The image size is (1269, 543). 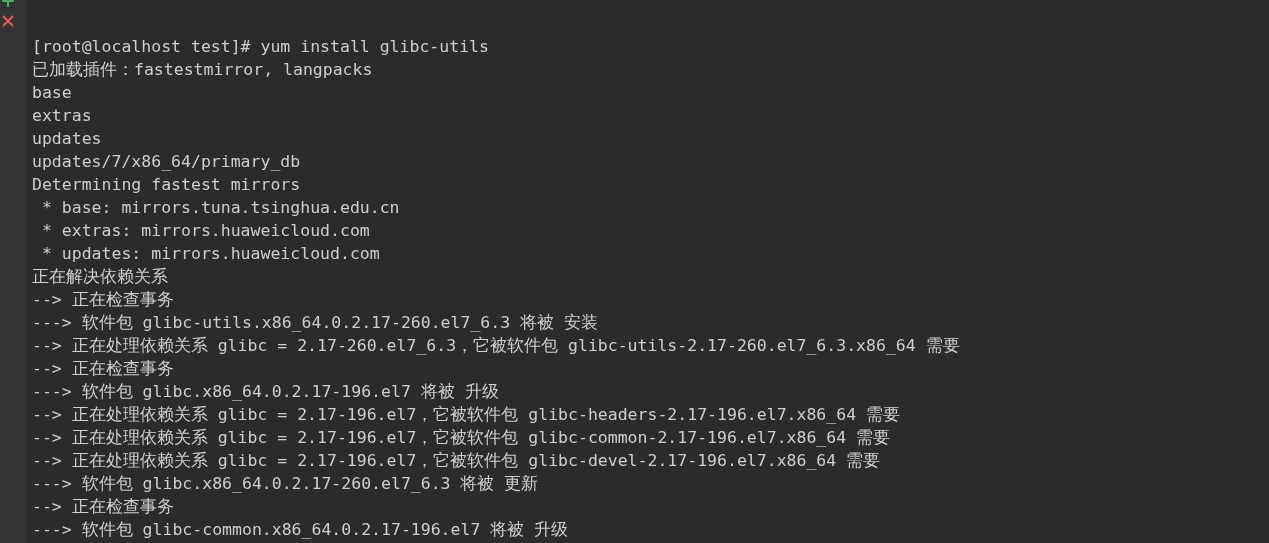 What do you see at coordinates (220, 208) in the screenshot?
I see `terminal-line: * base: mirrors.tuna.tsinghua.edu.cn` at bounding box center [220, 208].